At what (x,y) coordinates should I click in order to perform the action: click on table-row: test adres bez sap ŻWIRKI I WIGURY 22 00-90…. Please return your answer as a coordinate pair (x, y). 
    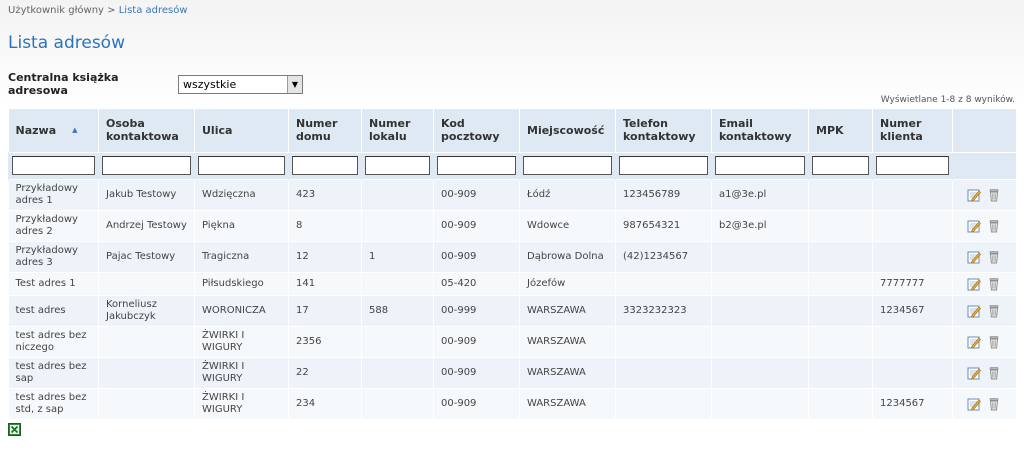
    Looking at the image, I should click on (512, 372).